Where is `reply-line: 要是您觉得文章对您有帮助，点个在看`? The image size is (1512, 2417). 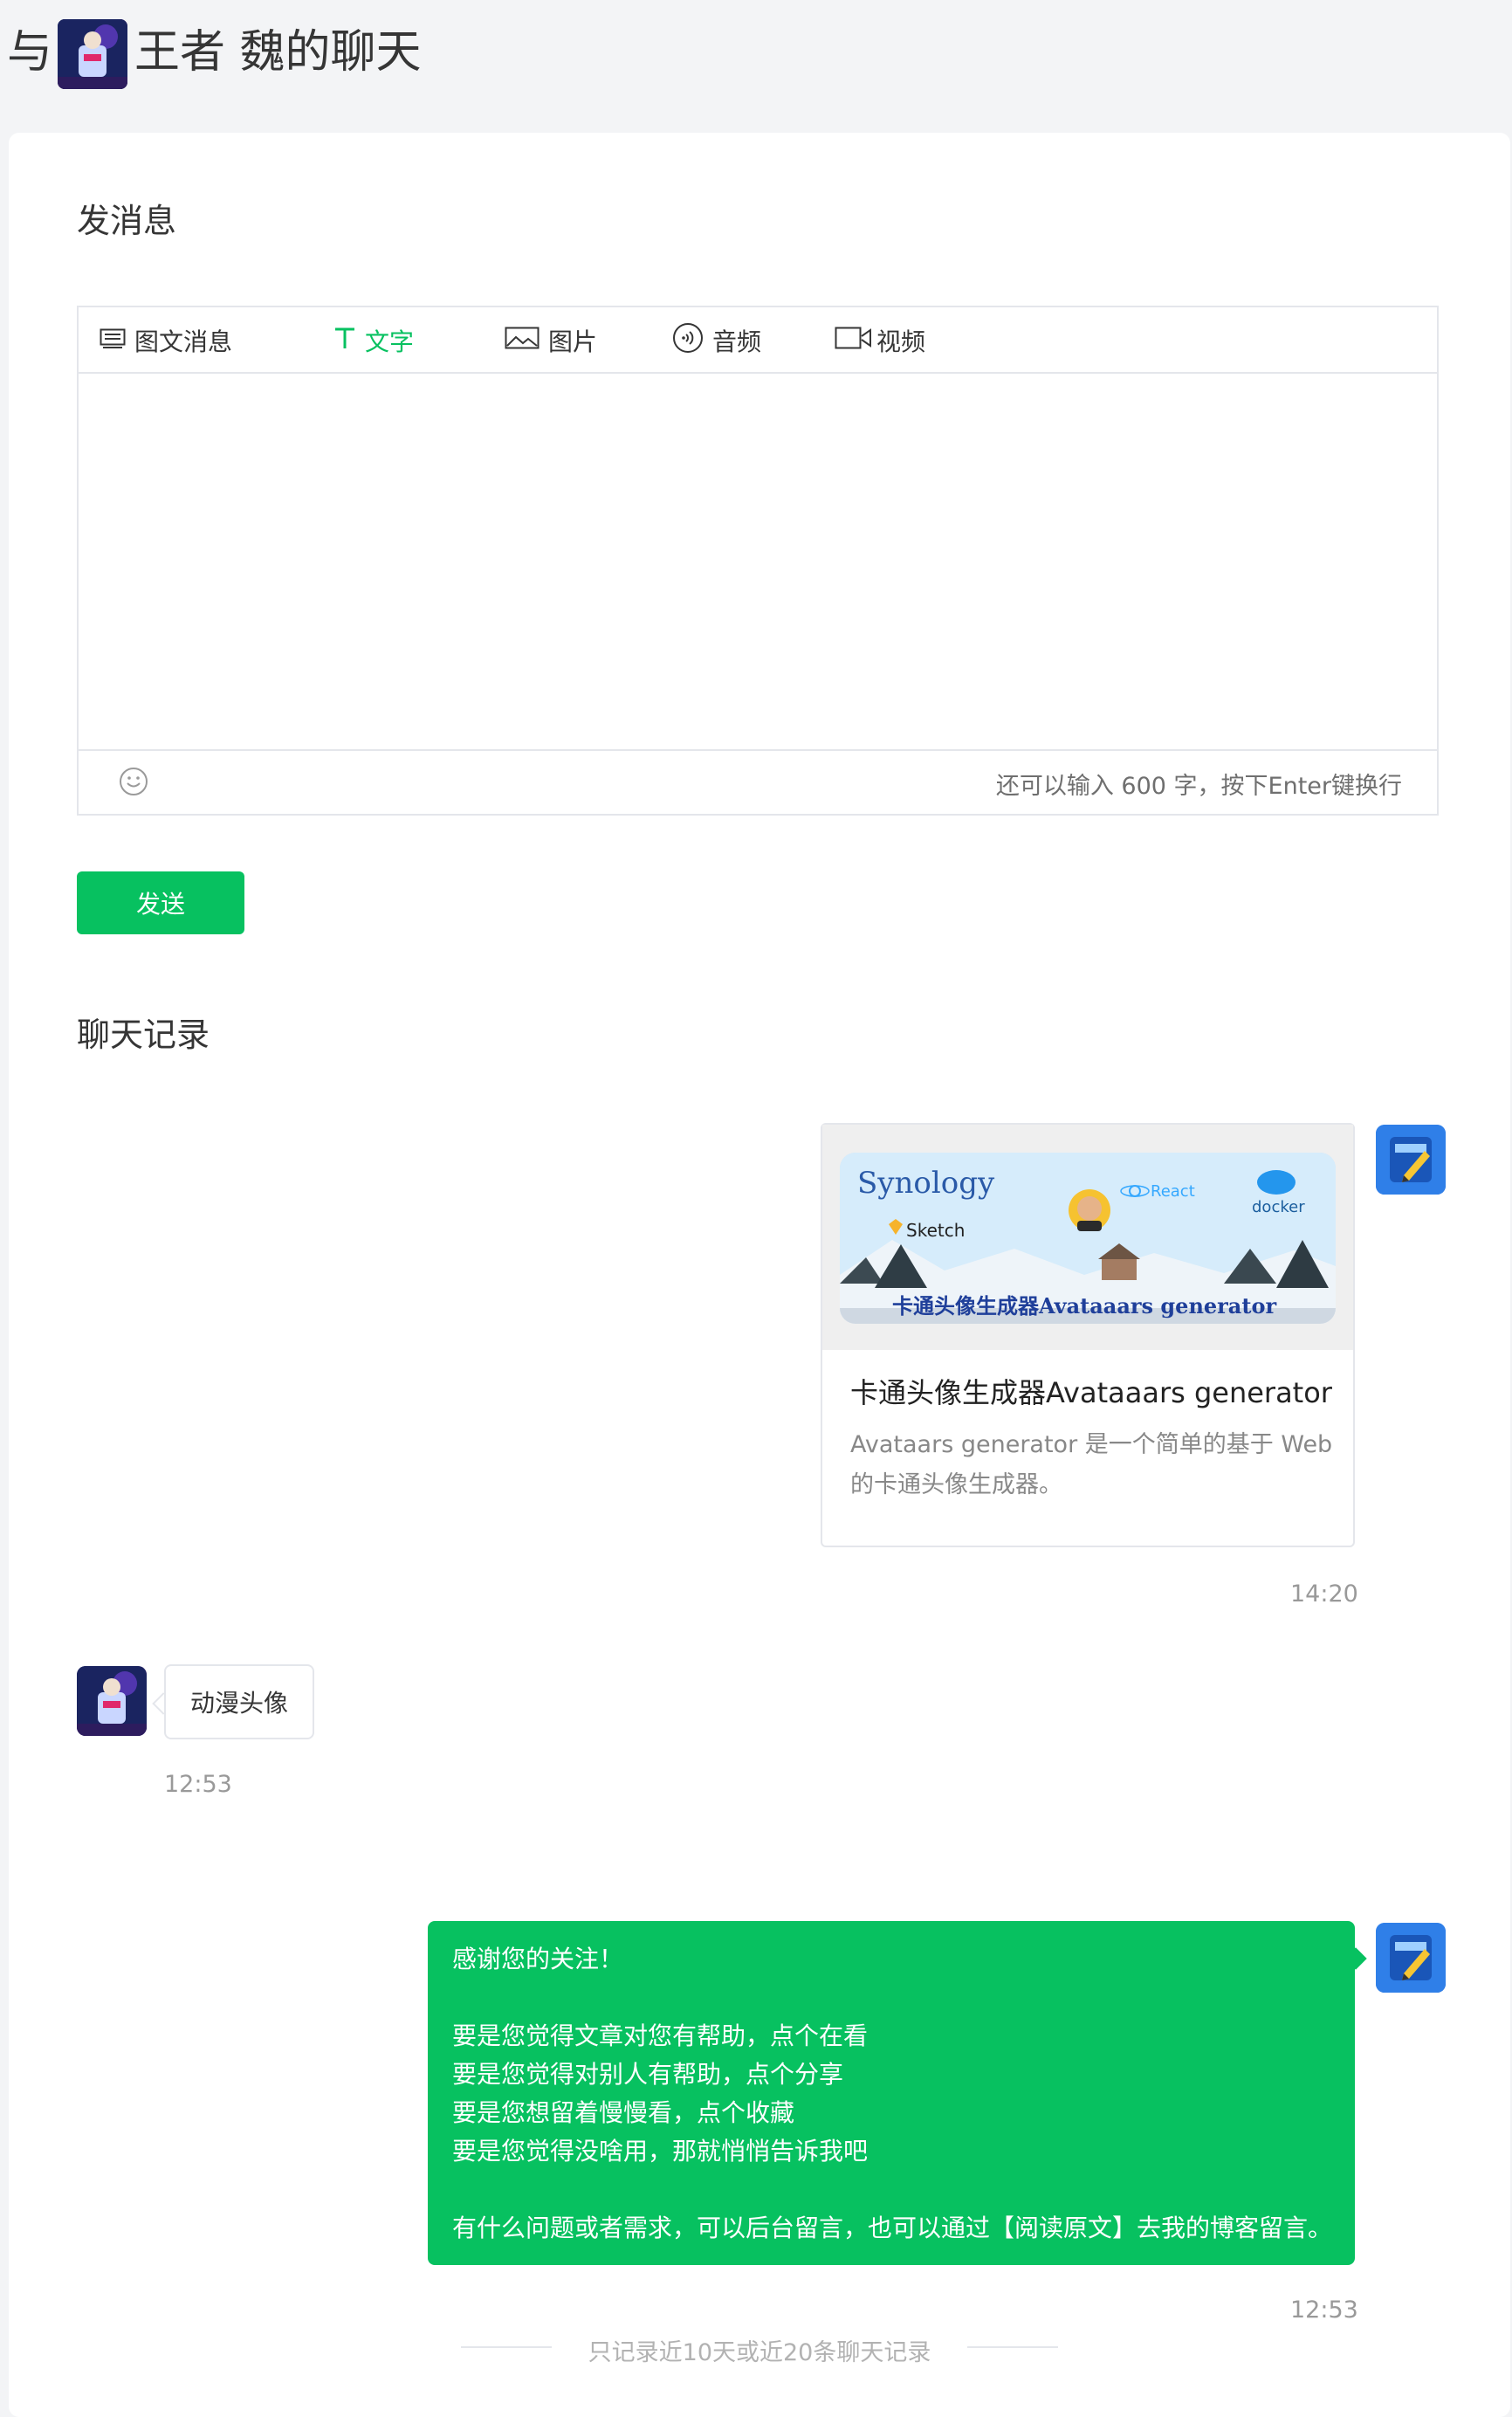 reply-line: 要是您觉得文章对您有帮助，点个在看 is located at coordinates (661, 2035).